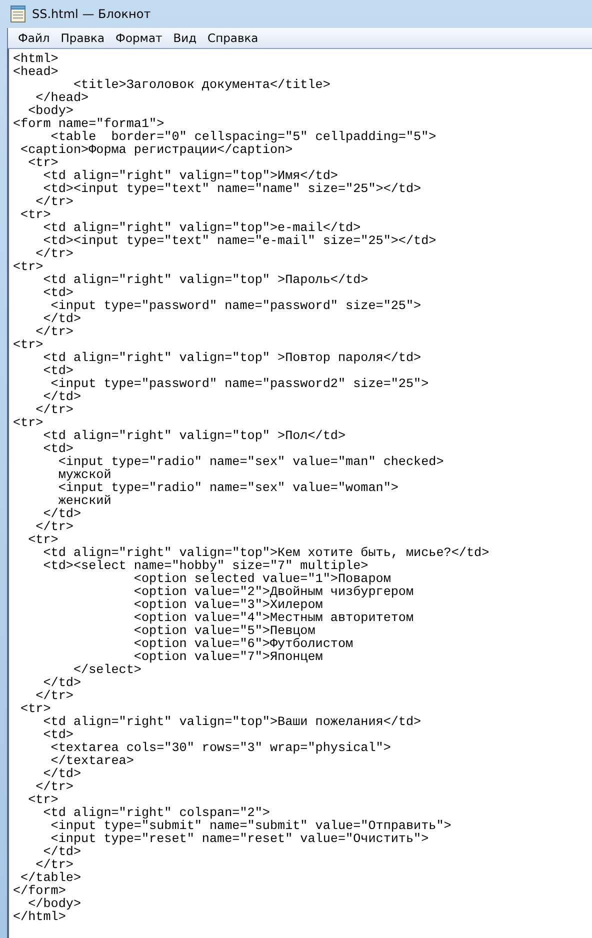 The image size is (592, 938). Describe the element at coordinates (18, 14) in the screenshot. I see `notepad-icon` at that location.